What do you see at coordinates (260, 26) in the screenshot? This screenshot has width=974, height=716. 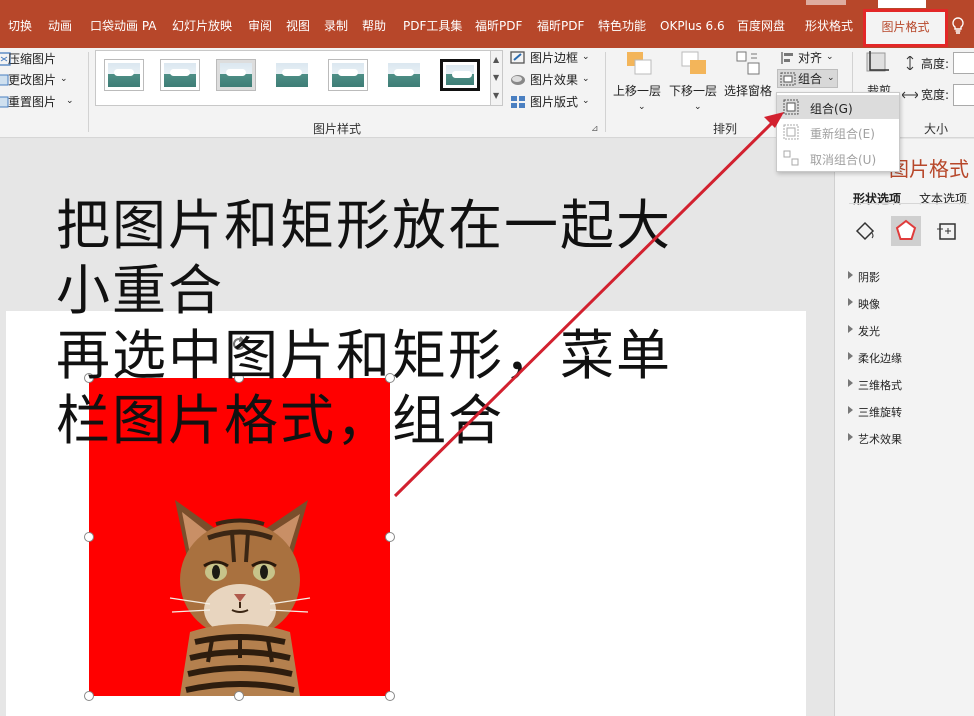 I see `tab-review: 审阅` at bounding box center [260, 26].